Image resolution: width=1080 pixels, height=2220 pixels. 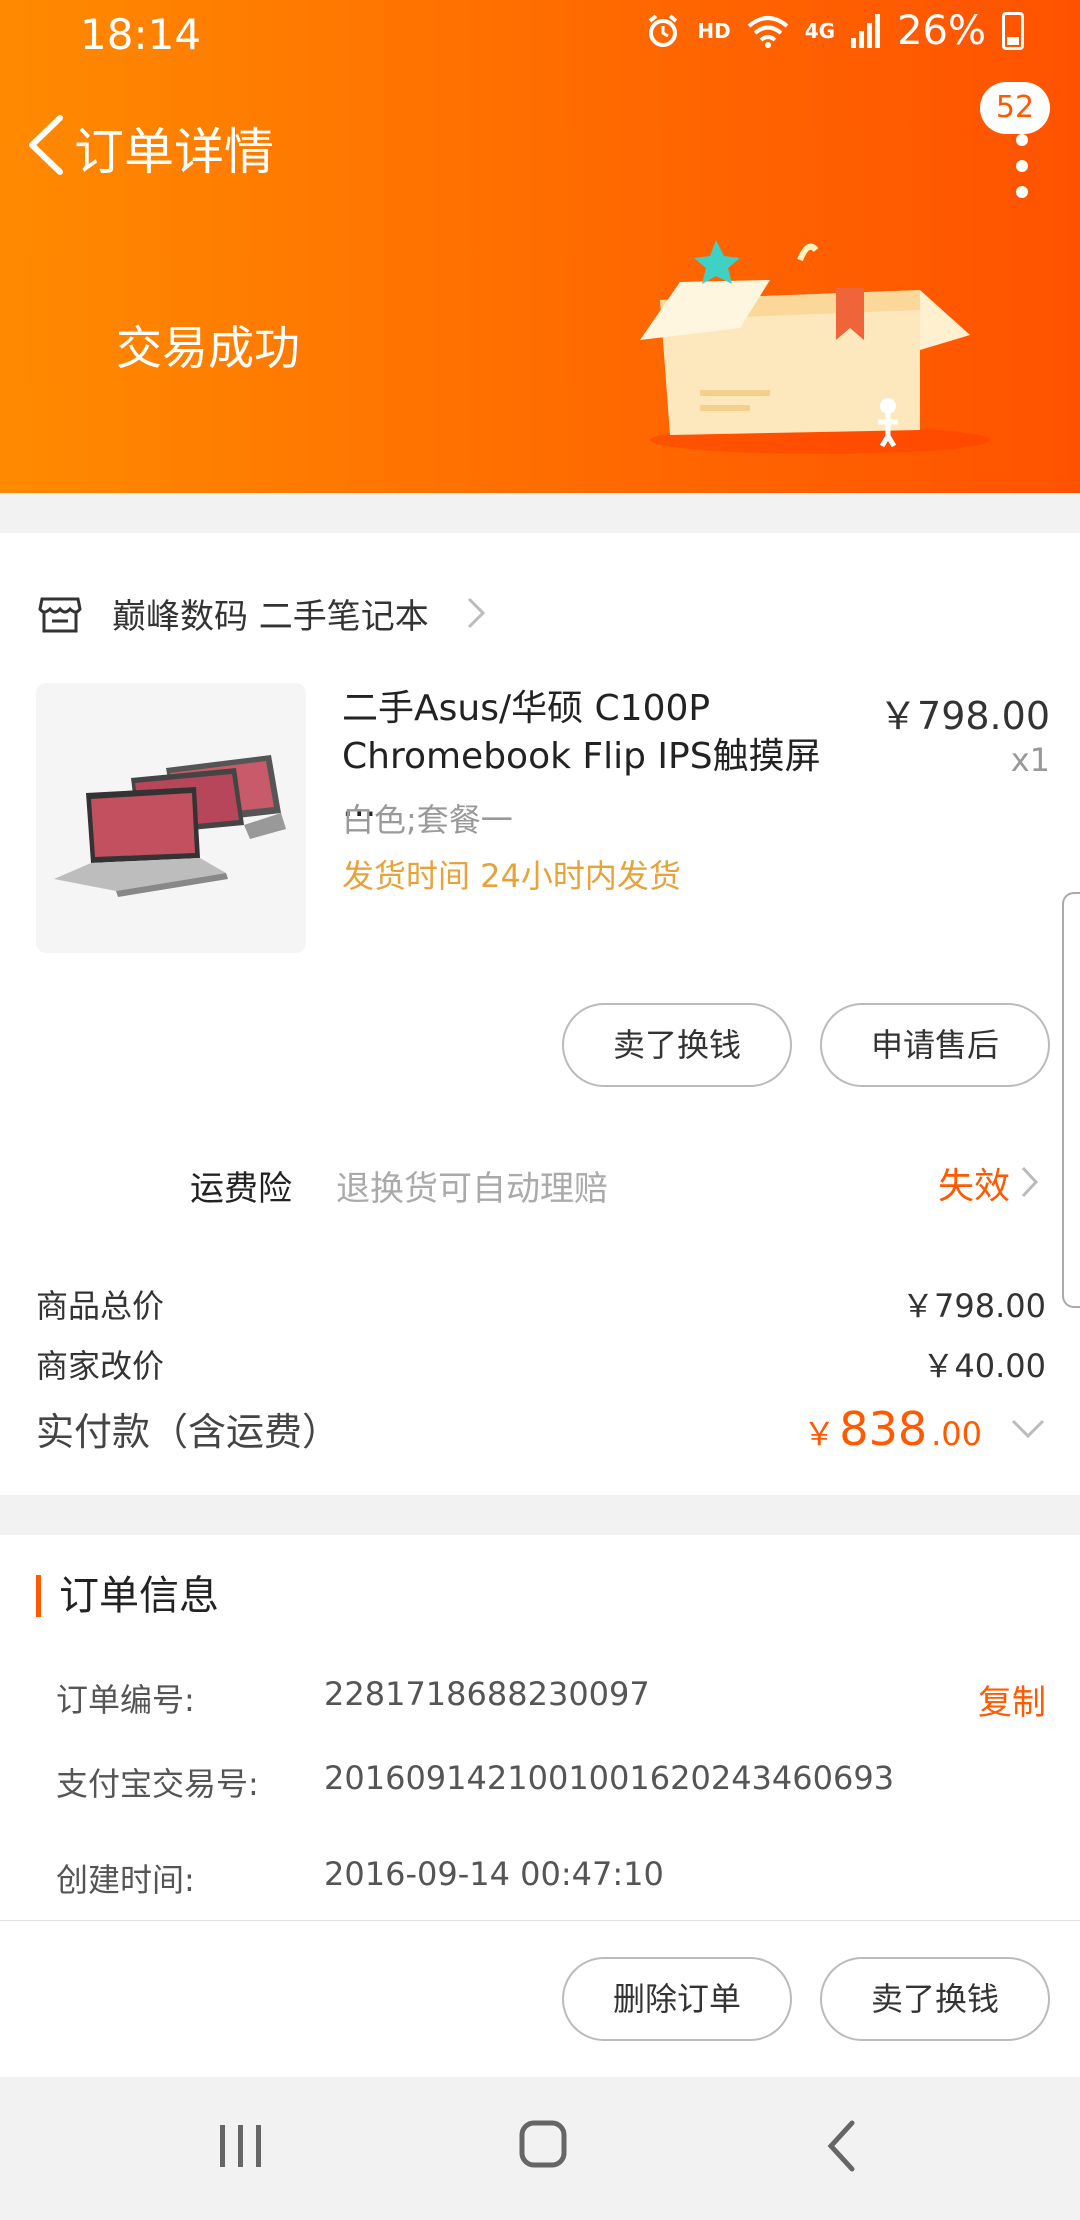 What do you see at coordinates (1013, 31) in the screenshot?
I see `battery-icon` at bounding box center [1013, 31].